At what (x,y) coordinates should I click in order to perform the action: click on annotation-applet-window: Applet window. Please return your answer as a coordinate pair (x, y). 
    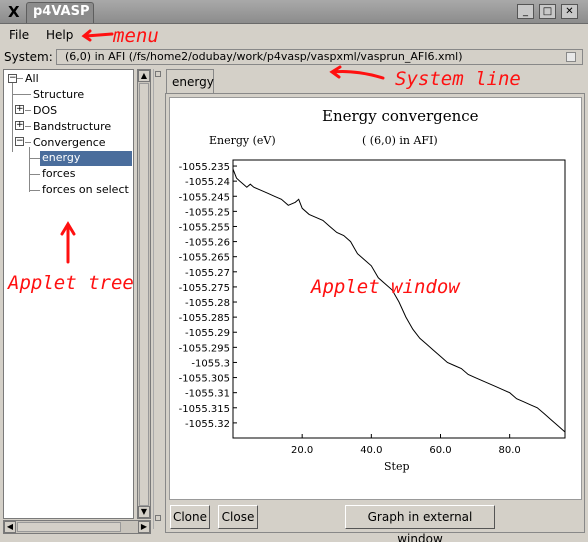
    Looking at the image, I should click on (385, 287).